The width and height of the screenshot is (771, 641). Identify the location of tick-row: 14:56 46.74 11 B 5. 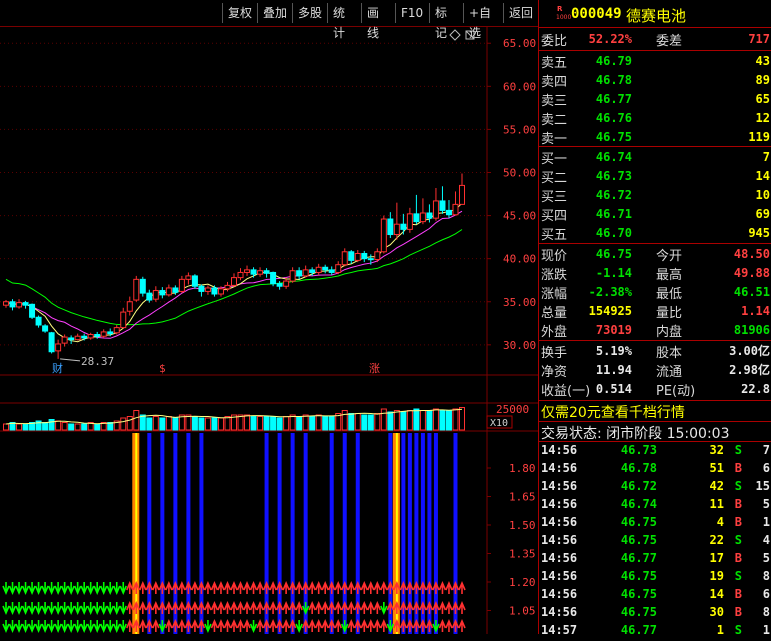
(655, 506).